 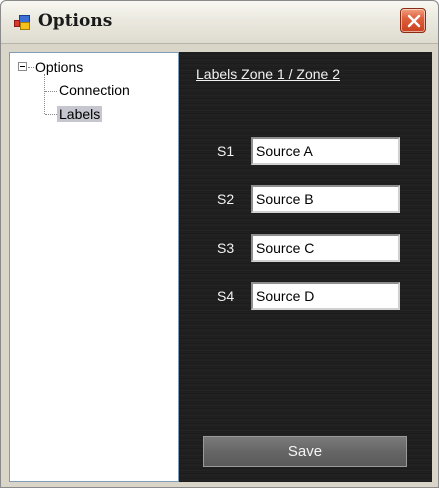 What do you see at coordinates (226, 199) in the screenshot?
I see `source-2-label: S2` at bounding box center [226, 199].